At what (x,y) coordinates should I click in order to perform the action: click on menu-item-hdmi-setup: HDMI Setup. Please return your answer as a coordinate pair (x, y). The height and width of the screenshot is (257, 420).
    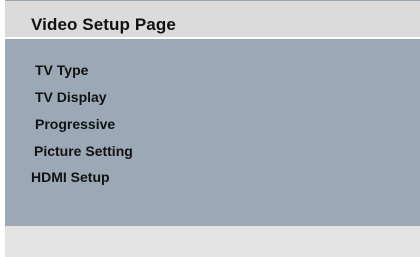
    Looking at the image, I should click on (70, 177).